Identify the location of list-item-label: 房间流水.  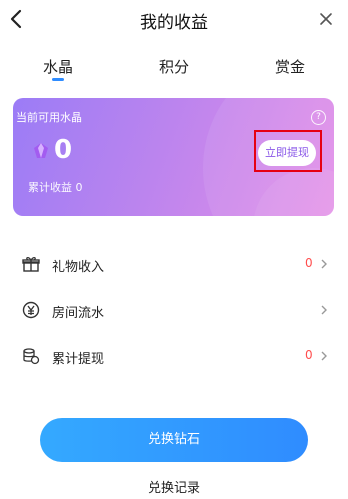
(78, 313).